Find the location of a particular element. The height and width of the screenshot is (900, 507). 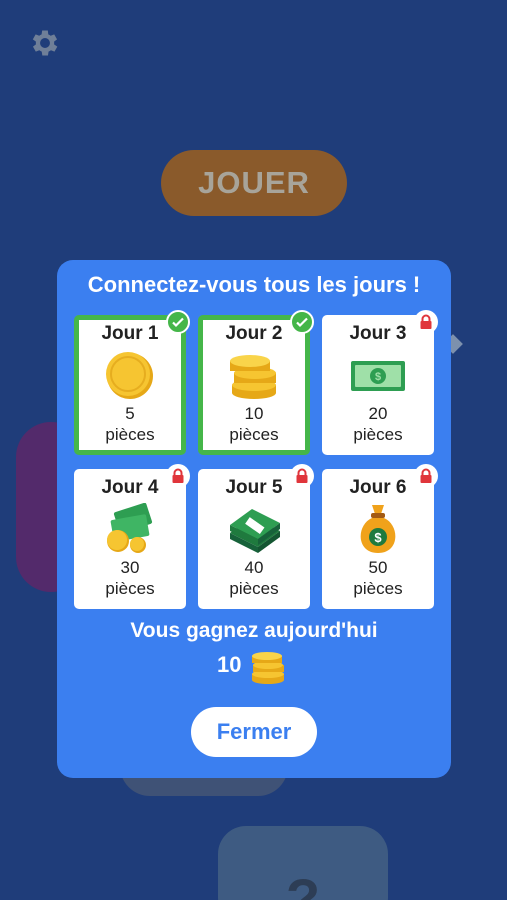

day-amount: 30 is located at coordinates (130, 567).